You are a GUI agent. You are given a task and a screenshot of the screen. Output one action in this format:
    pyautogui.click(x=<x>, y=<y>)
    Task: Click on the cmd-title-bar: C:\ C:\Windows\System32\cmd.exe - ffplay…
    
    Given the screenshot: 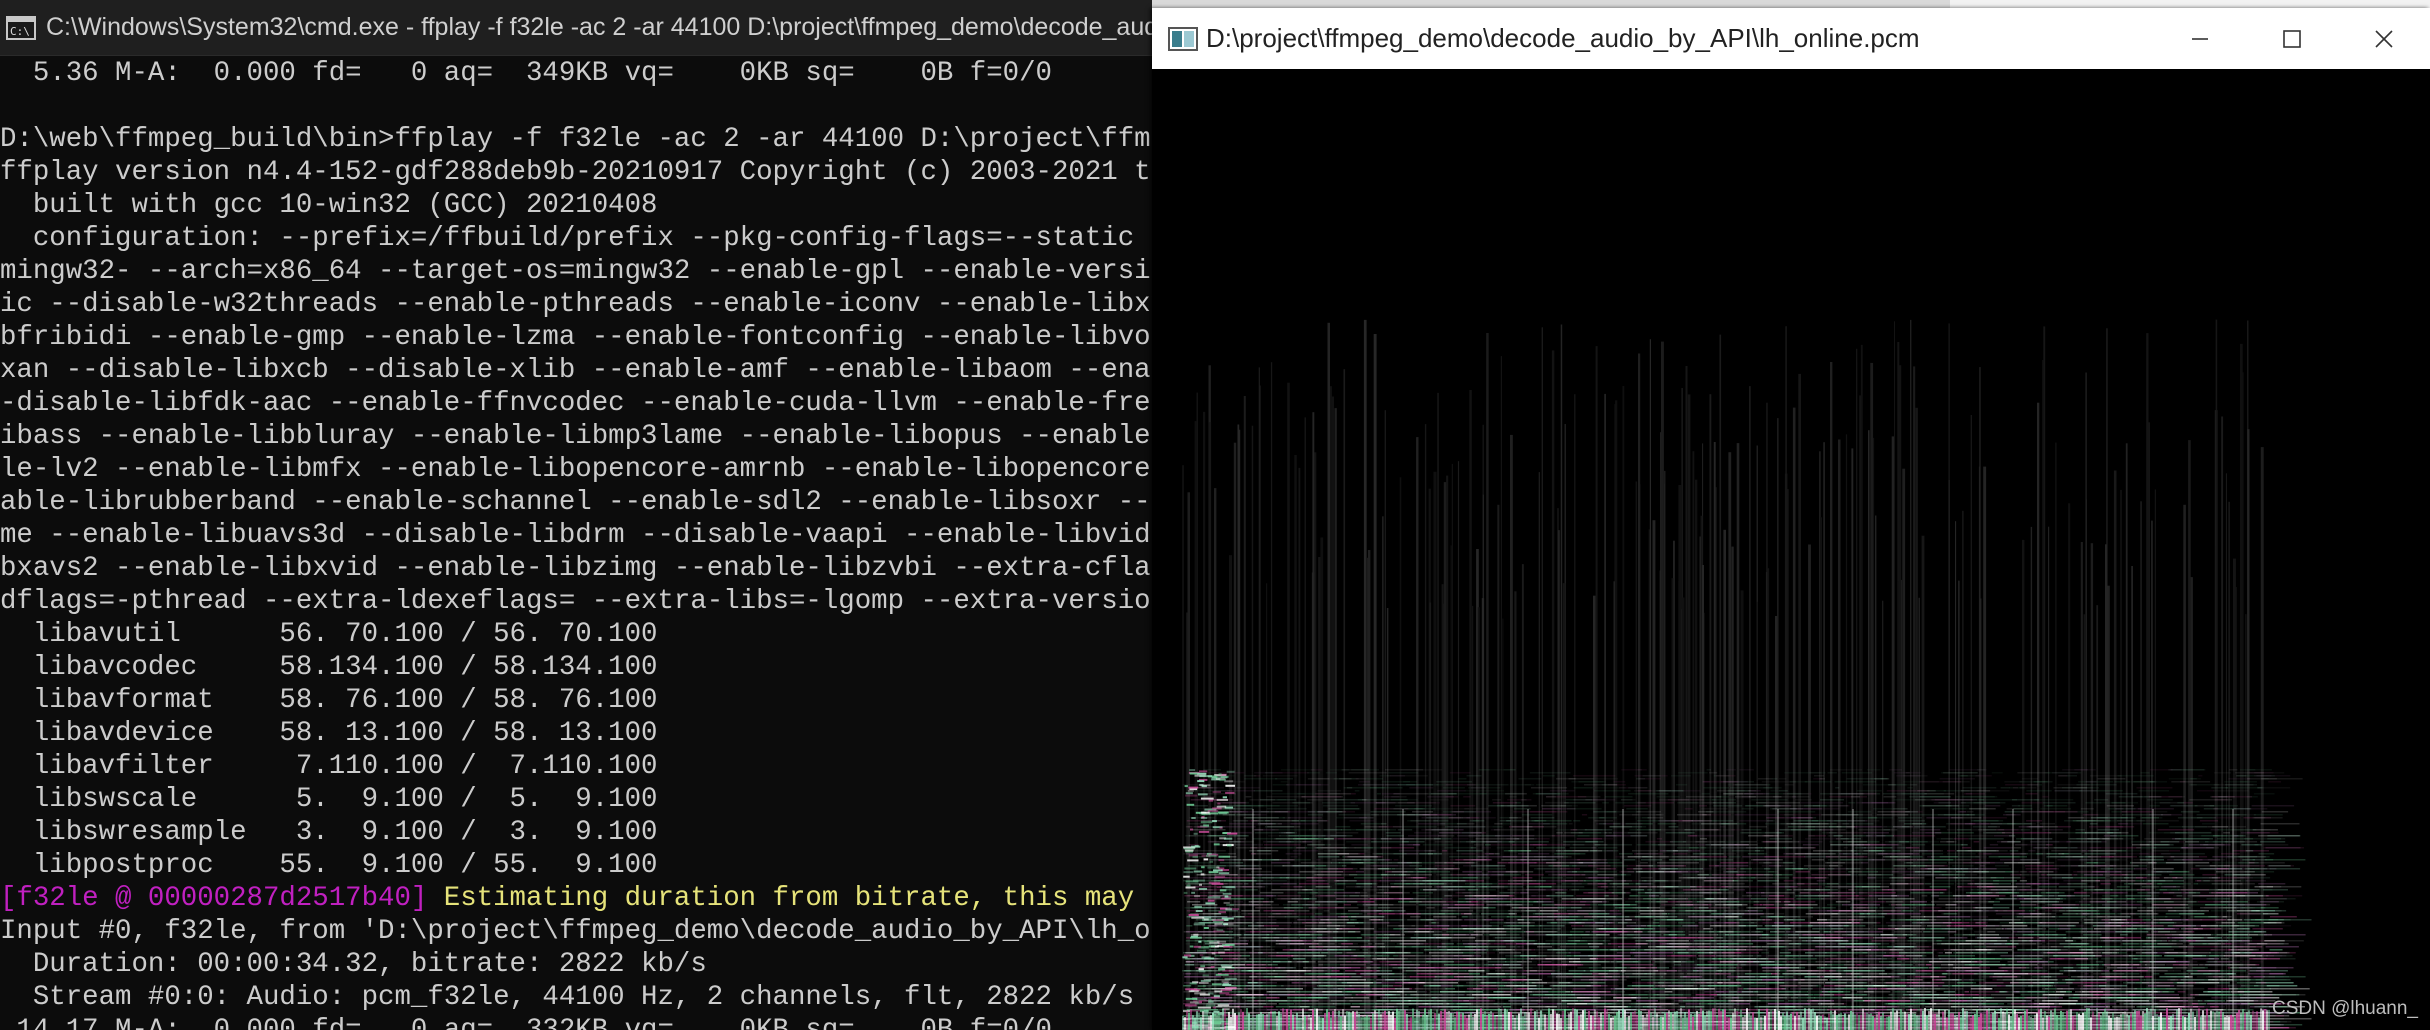 What is the action you would take?
    pyautogui.click(x=576, y=28)
    